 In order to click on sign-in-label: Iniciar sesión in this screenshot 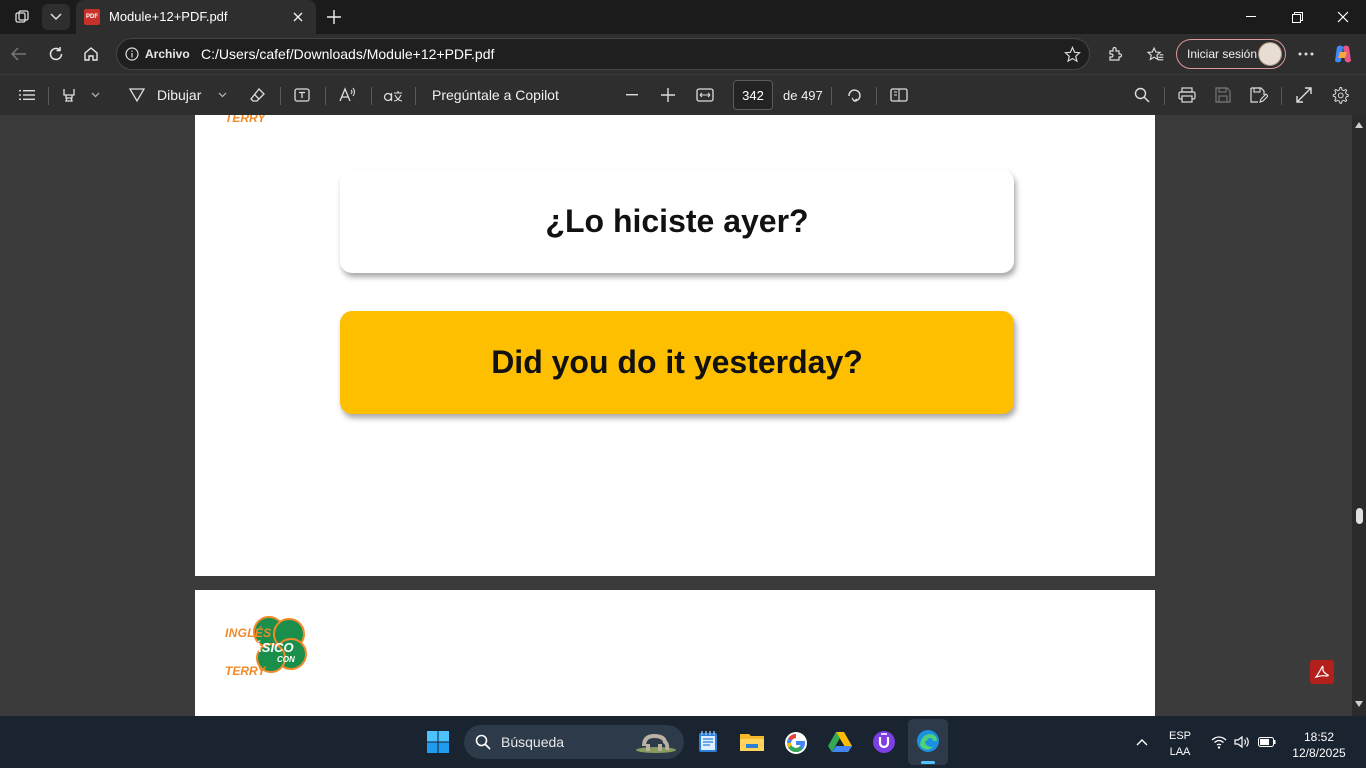, I will do `click(1222, 54)`.